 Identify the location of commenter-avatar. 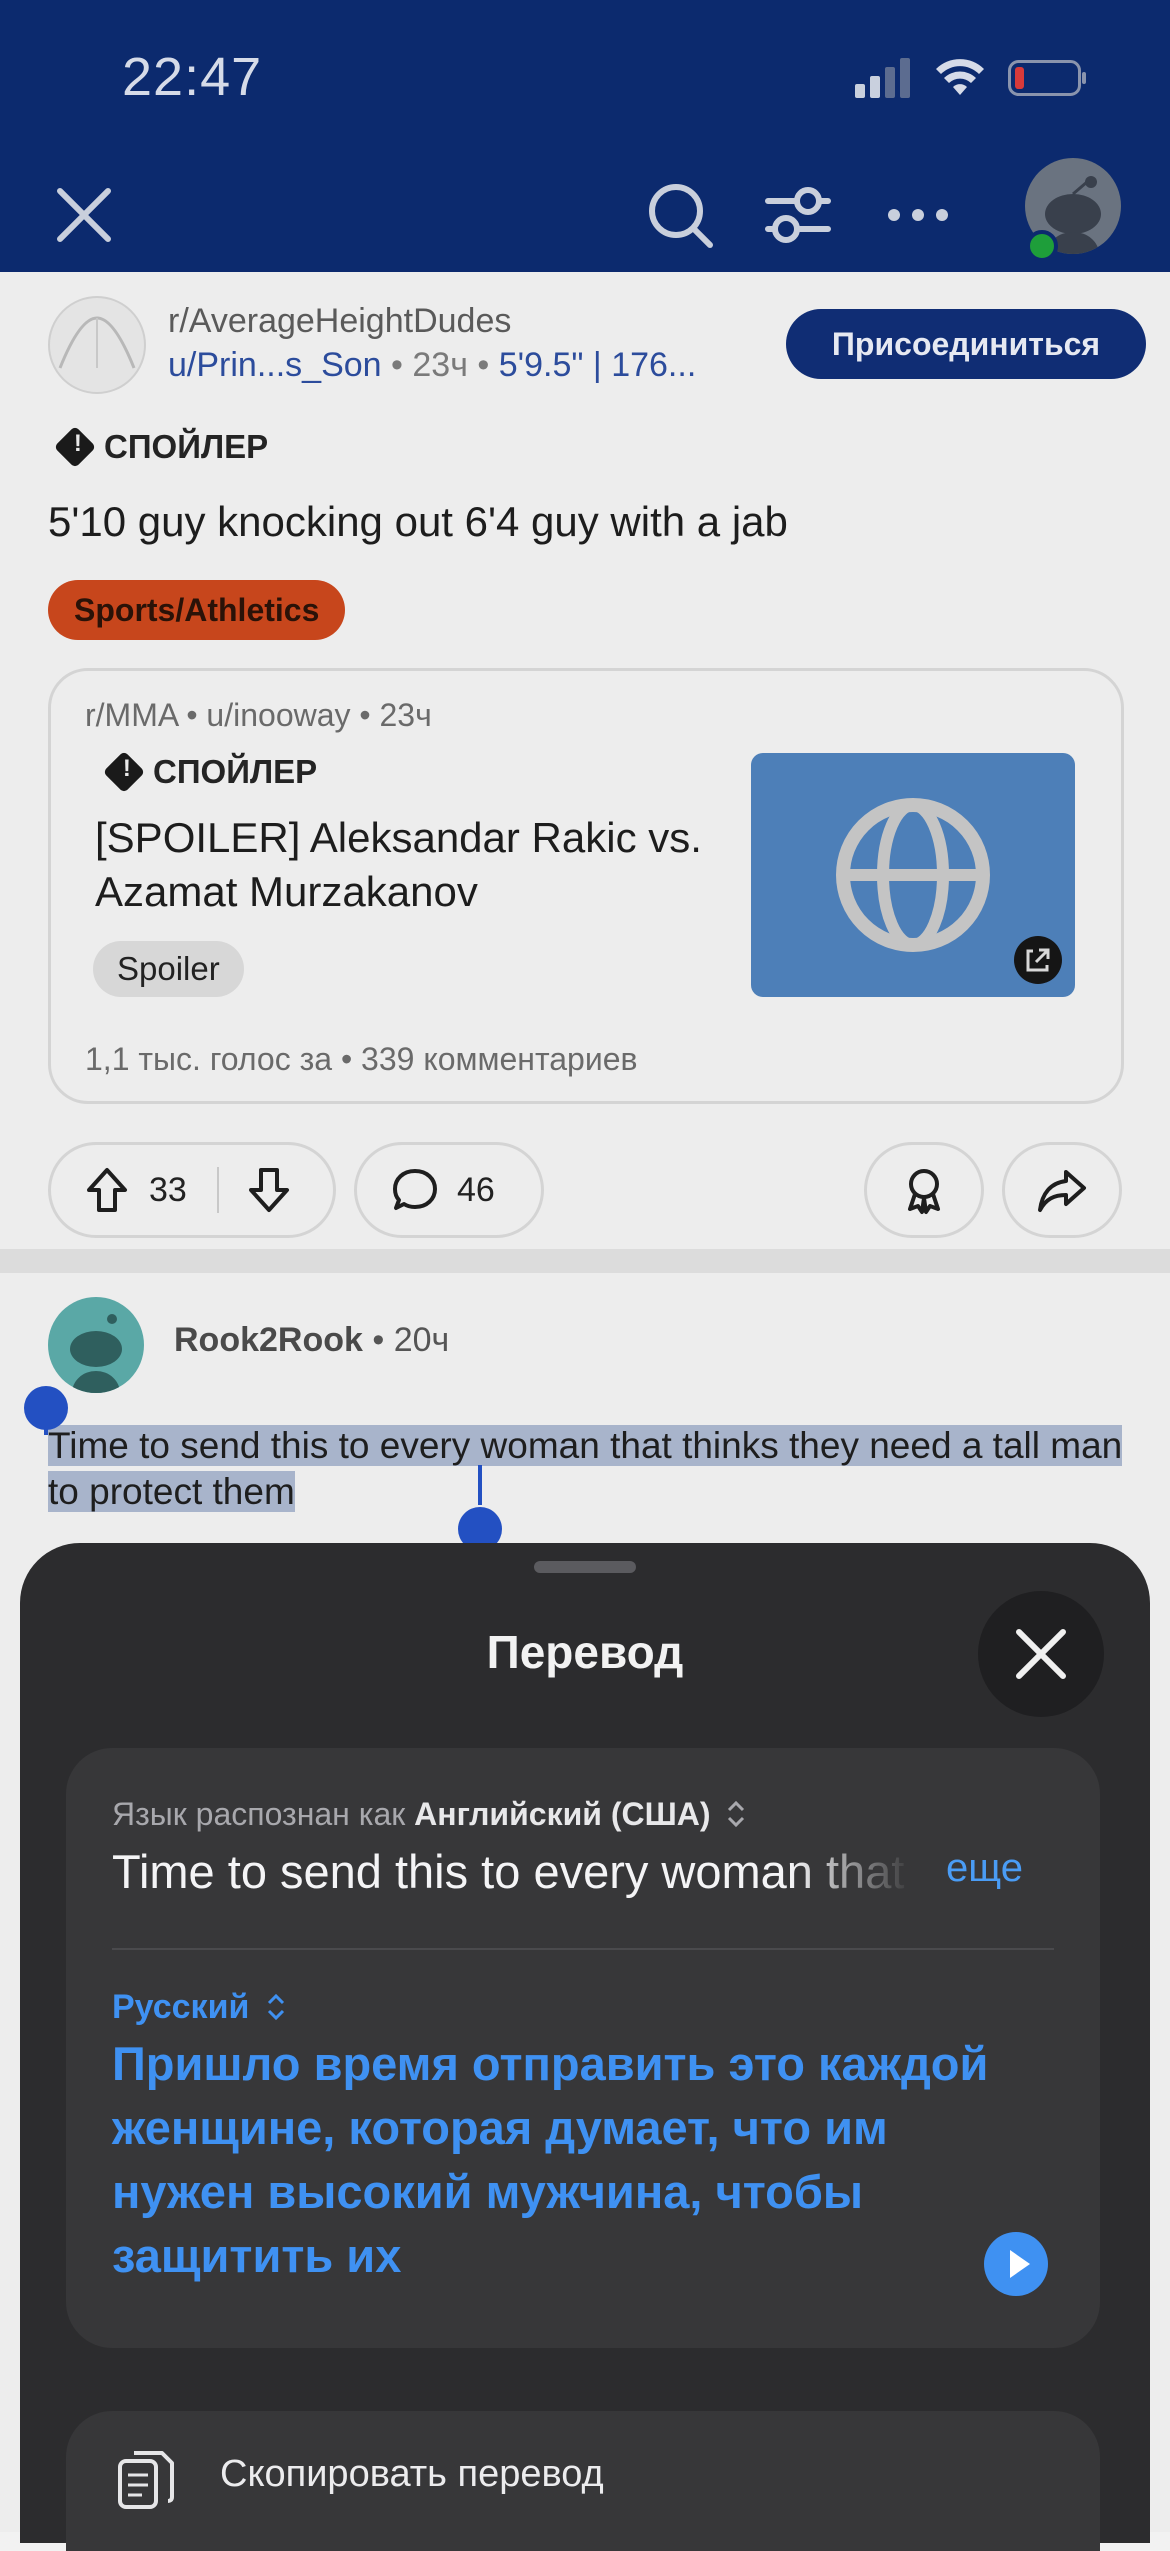
(96, 1345).